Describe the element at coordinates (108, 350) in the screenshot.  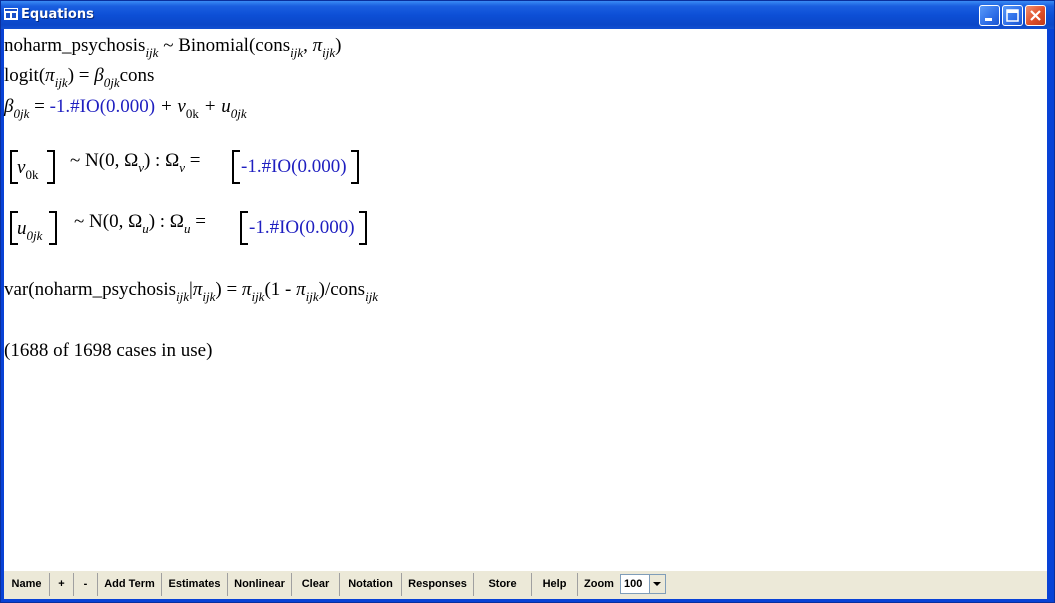
I see `cases-in-use: (1688 of 1698 cases in use)` at that location.